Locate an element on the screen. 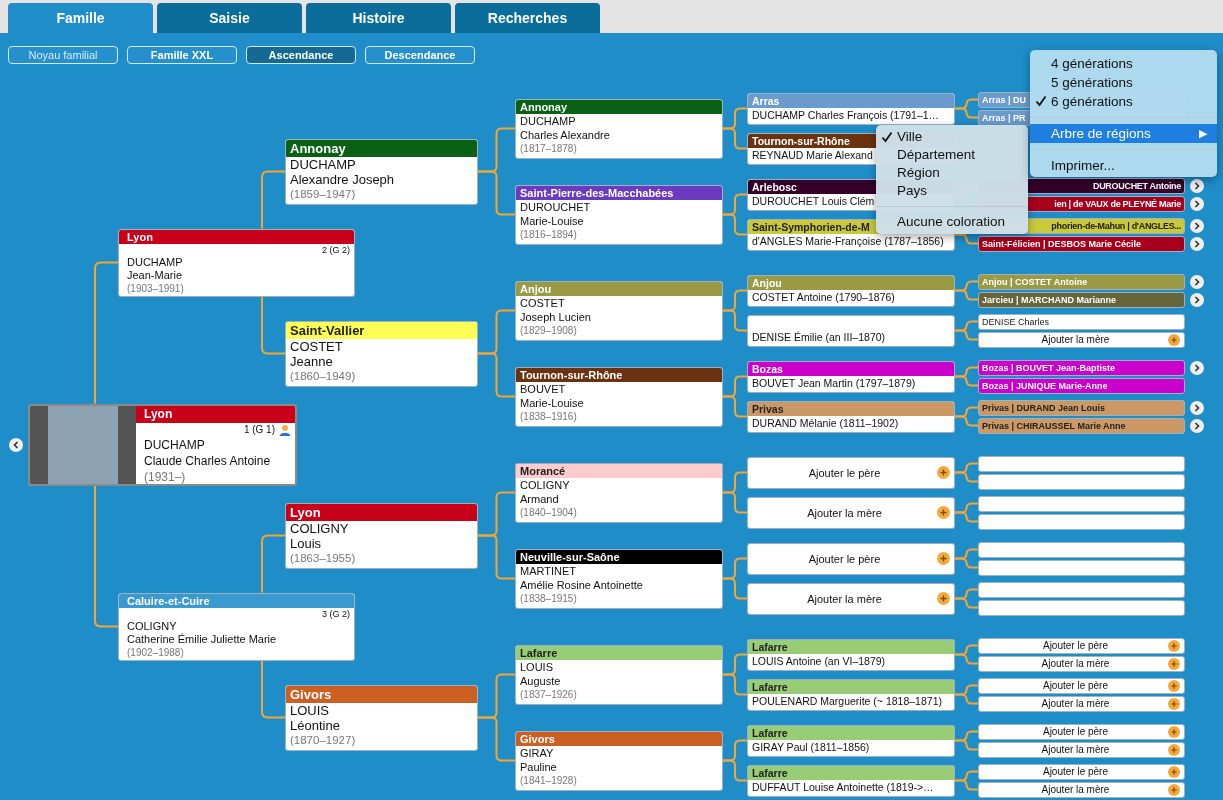 This screenshot has width=1223, height=800. surname: DUROUCHET is located at coordinates (555, 206).